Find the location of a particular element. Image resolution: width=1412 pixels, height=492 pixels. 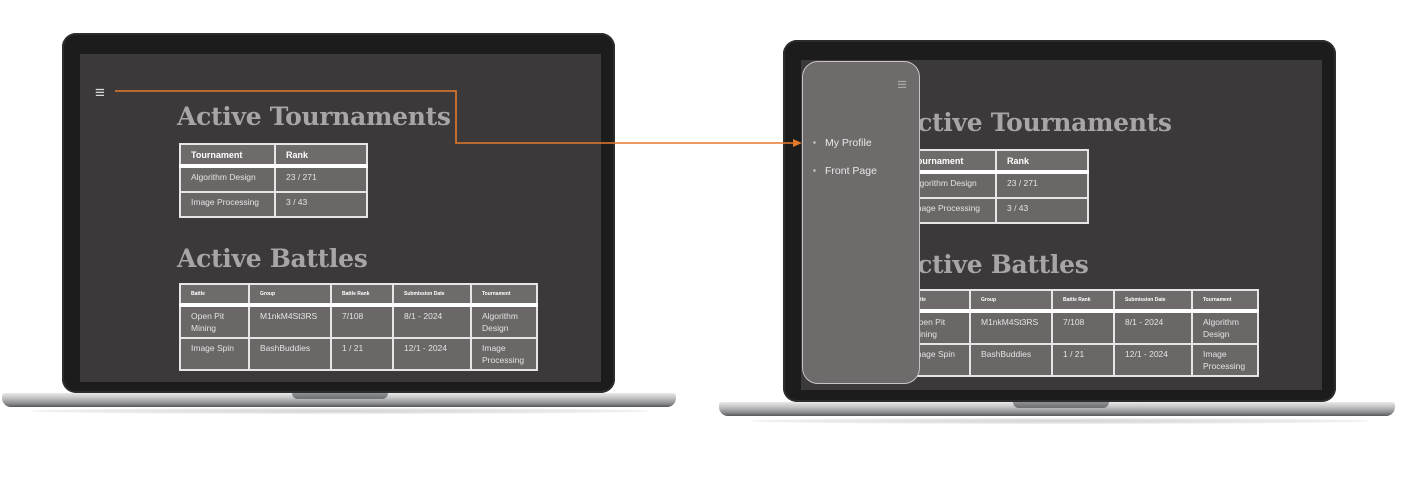

connector-arrow is located at coordinates (458, 118).